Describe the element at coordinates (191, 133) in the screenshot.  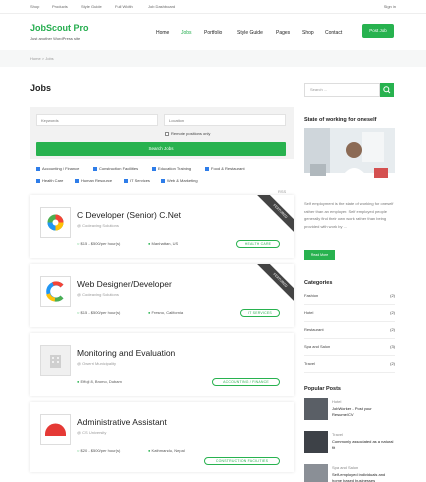
I see `remote-label: Remote positions only` at that location.